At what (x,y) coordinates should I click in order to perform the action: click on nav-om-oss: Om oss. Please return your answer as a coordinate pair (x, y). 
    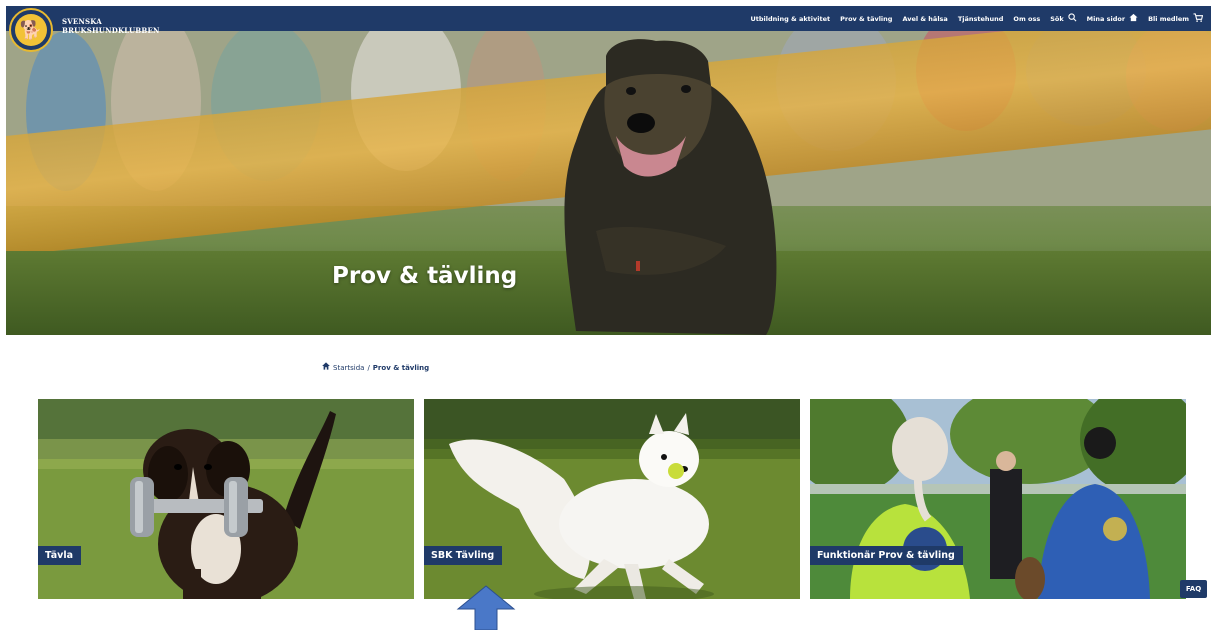
    Looking at the image, I should click on (1026, 19).